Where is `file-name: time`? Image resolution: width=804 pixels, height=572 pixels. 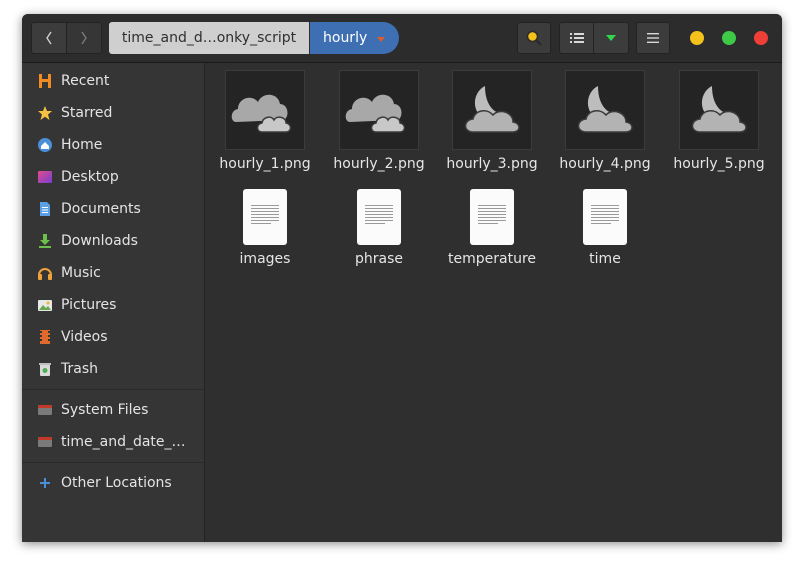
file-name: time is located at coordinates (605, 259).